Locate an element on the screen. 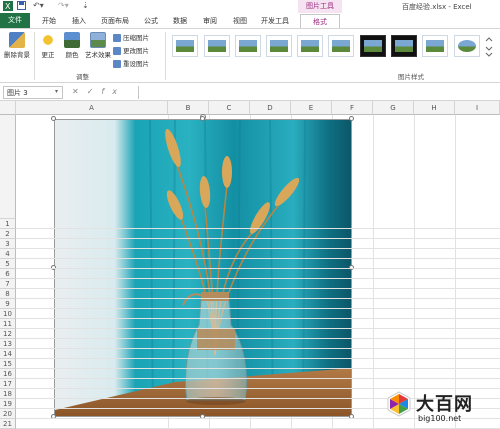 This screenshot has height=429, width=500. gallery-scroll is located at coordinates (491, 46).